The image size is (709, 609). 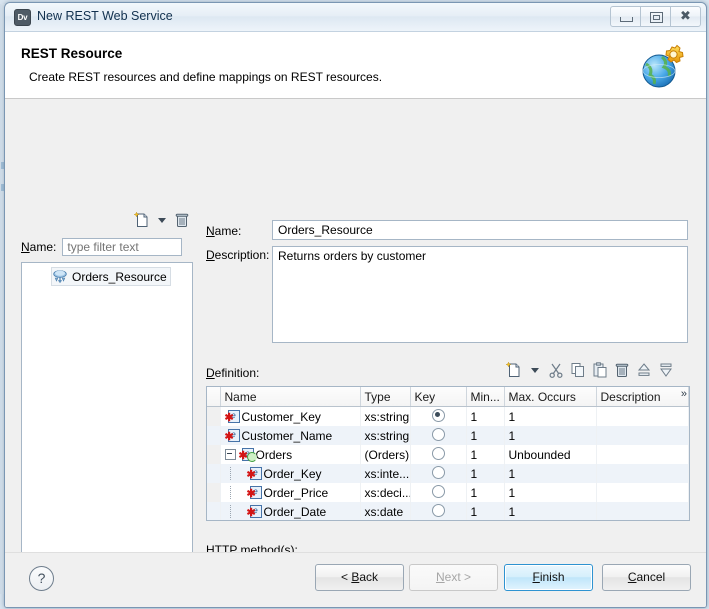 What do you see at coordinates (684, 394) in the screenshot?
I see `column-overflow-icon: »` at bounding box center [684, 394].